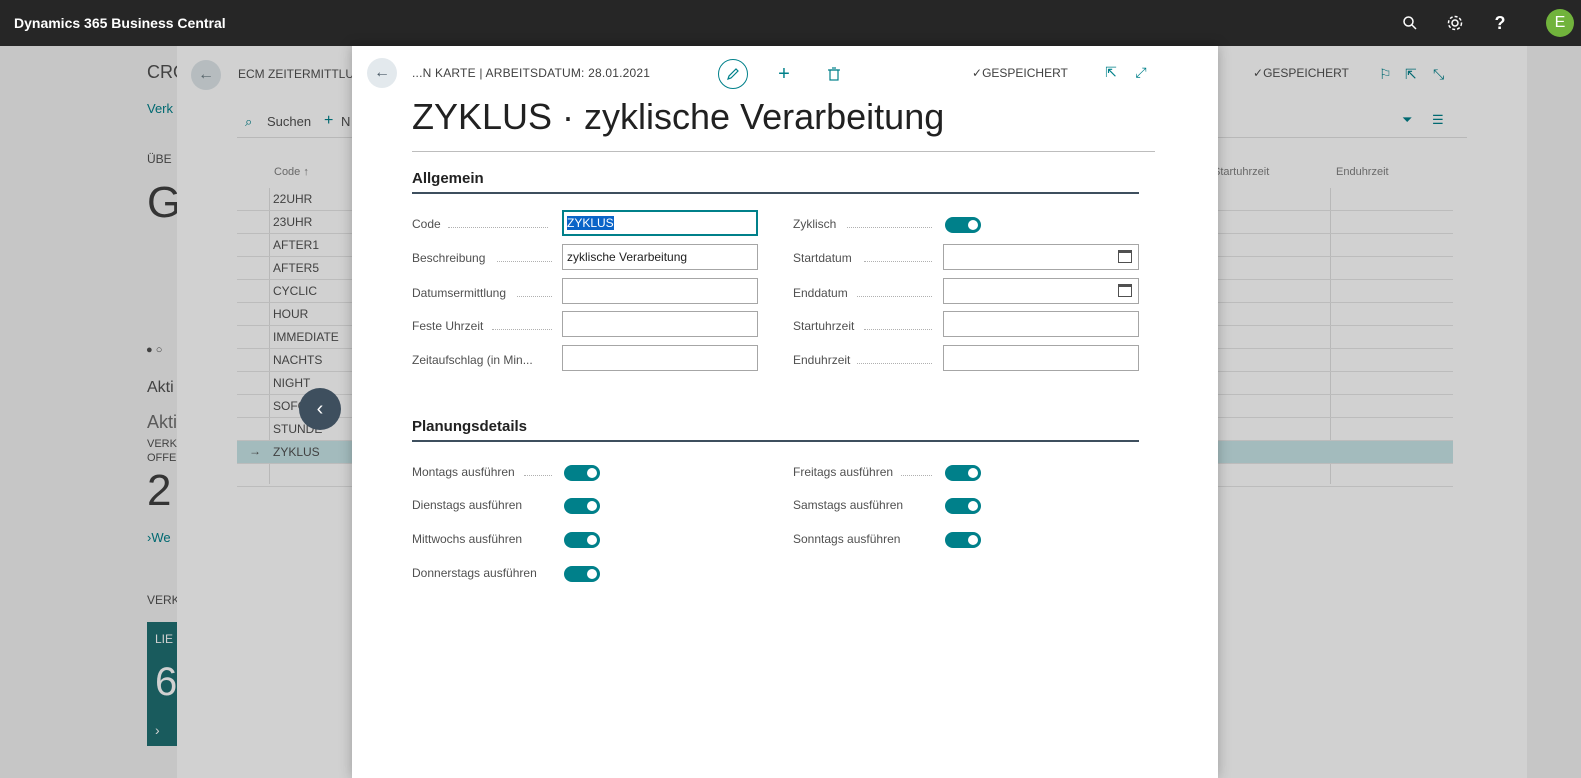 Image resolution: width=1581 pixels, height=778 pixels. I want to click on tuesday-label: Dienstags ausführen, so click(467, 505).